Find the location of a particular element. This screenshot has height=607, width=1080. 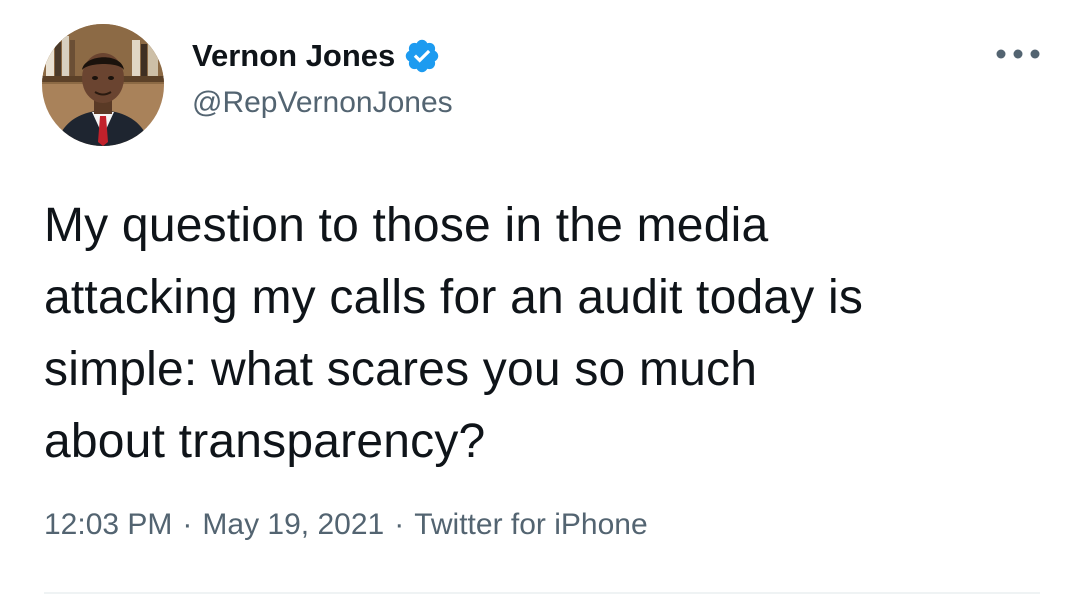

tweet-text-line: simple: what scares you so much is located at coordinates (401, 369).